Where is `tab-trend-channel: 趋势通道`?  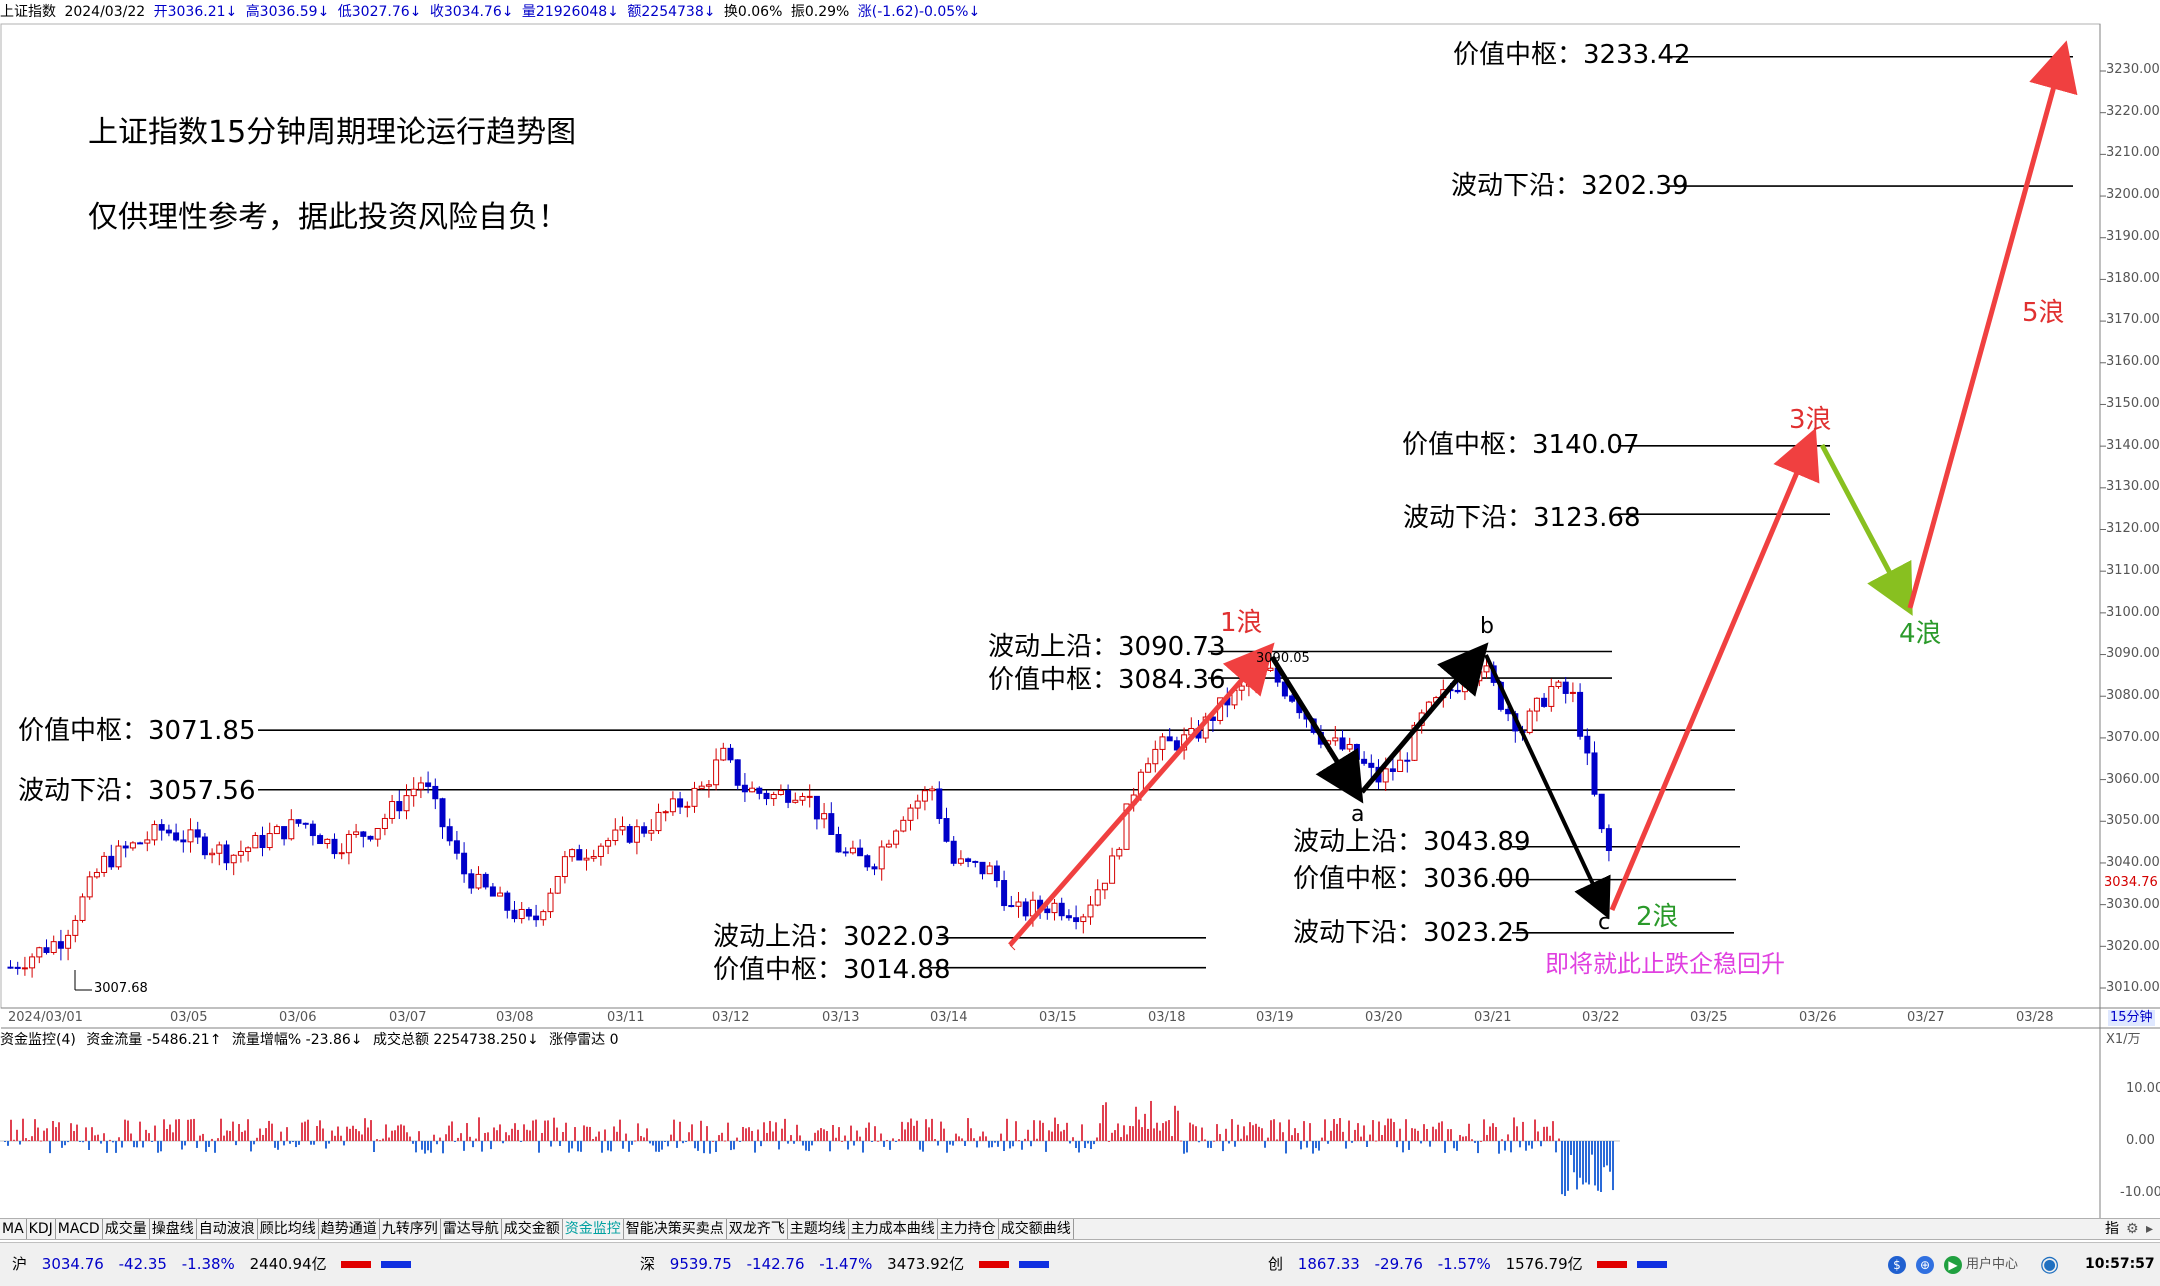 tab-trend-channel: 趋势通道 is located at coordinates (349, 1229).